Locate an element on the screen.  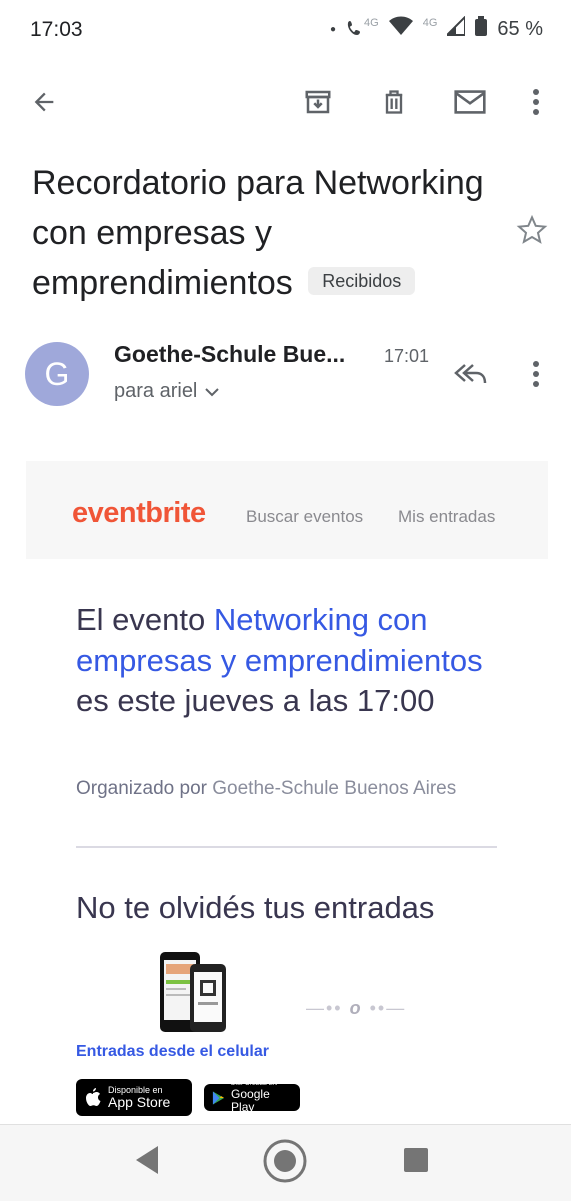
app-store-badge: Disponible en App Store is located at coordinates (134, 1097).